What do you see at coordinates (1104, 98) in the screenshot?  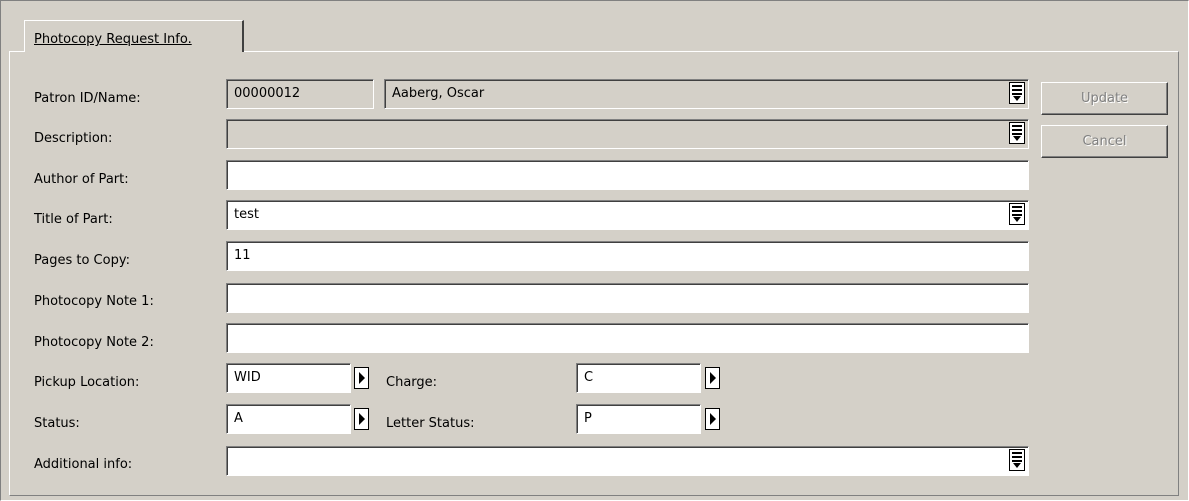 I see `update-button: Update` at bounding box center [1104, 98].